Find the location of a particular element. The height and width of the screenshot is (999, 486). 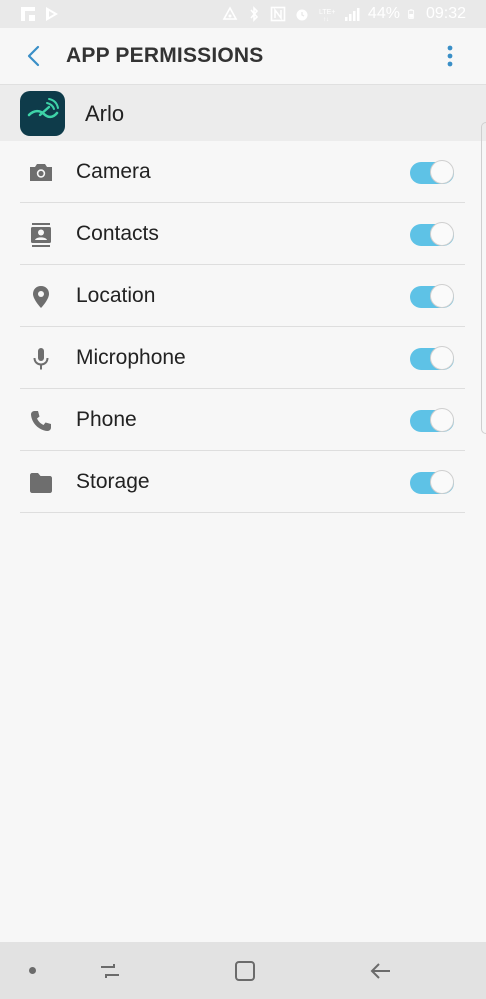

permission-row-location: Location is located at coordinates (243, 296).